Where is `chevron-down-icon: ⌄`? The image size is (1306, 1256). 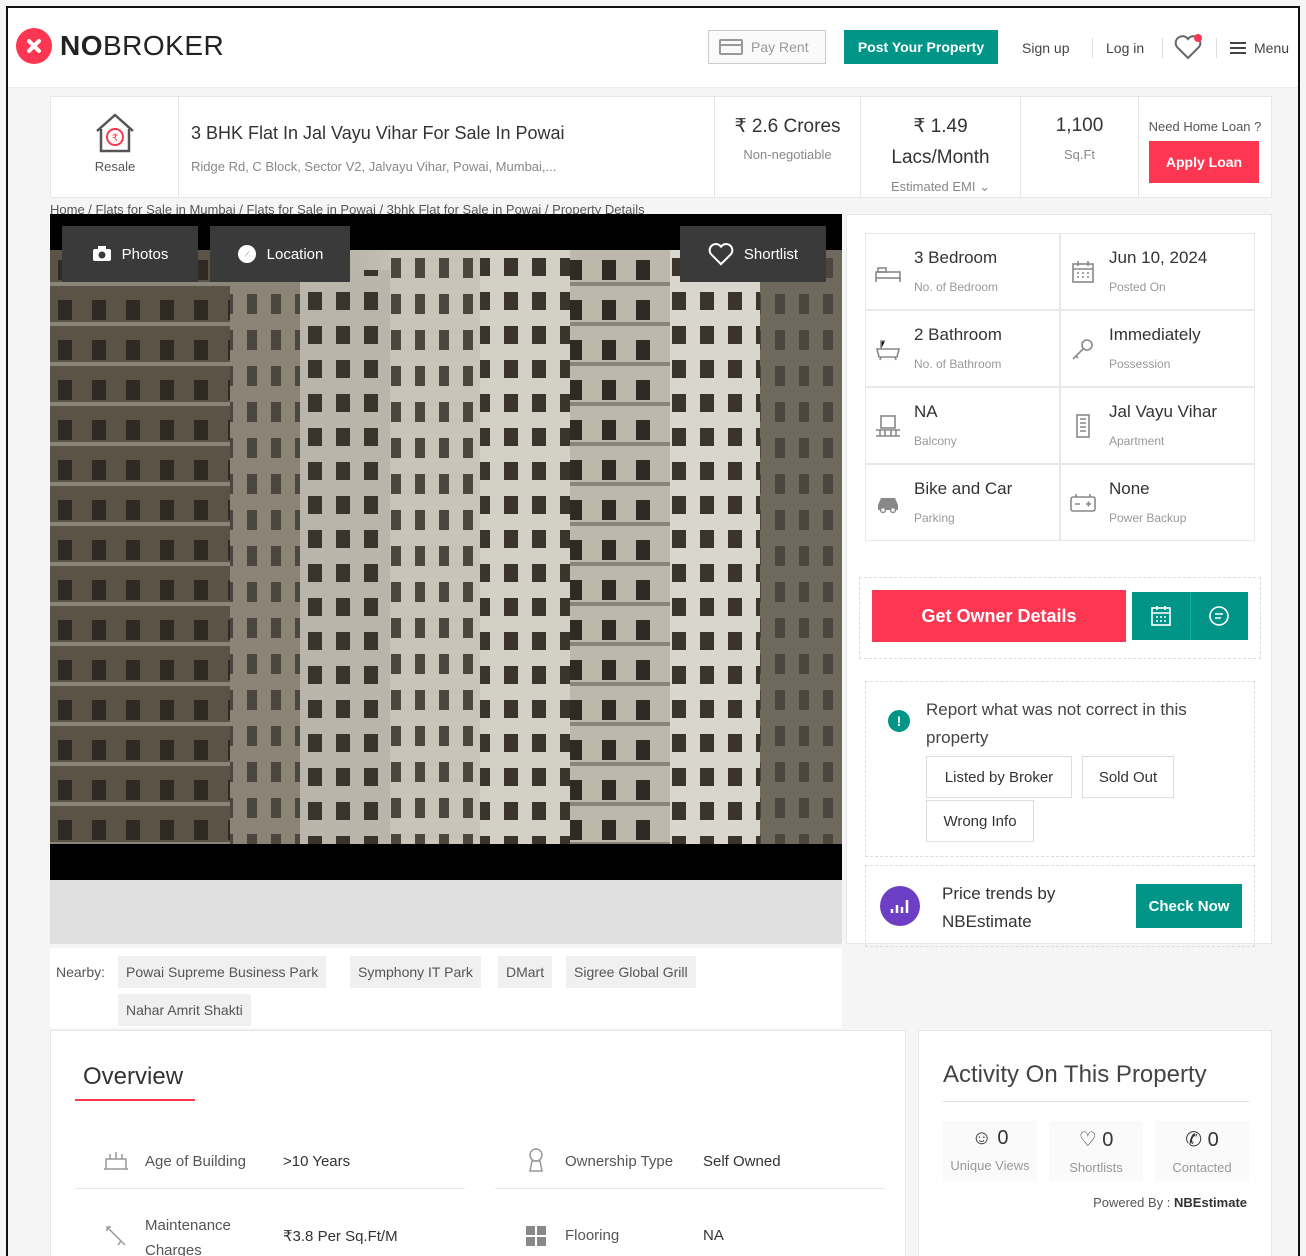 chevron-down-icon: ⌄ is located at coordinates (985, 186).